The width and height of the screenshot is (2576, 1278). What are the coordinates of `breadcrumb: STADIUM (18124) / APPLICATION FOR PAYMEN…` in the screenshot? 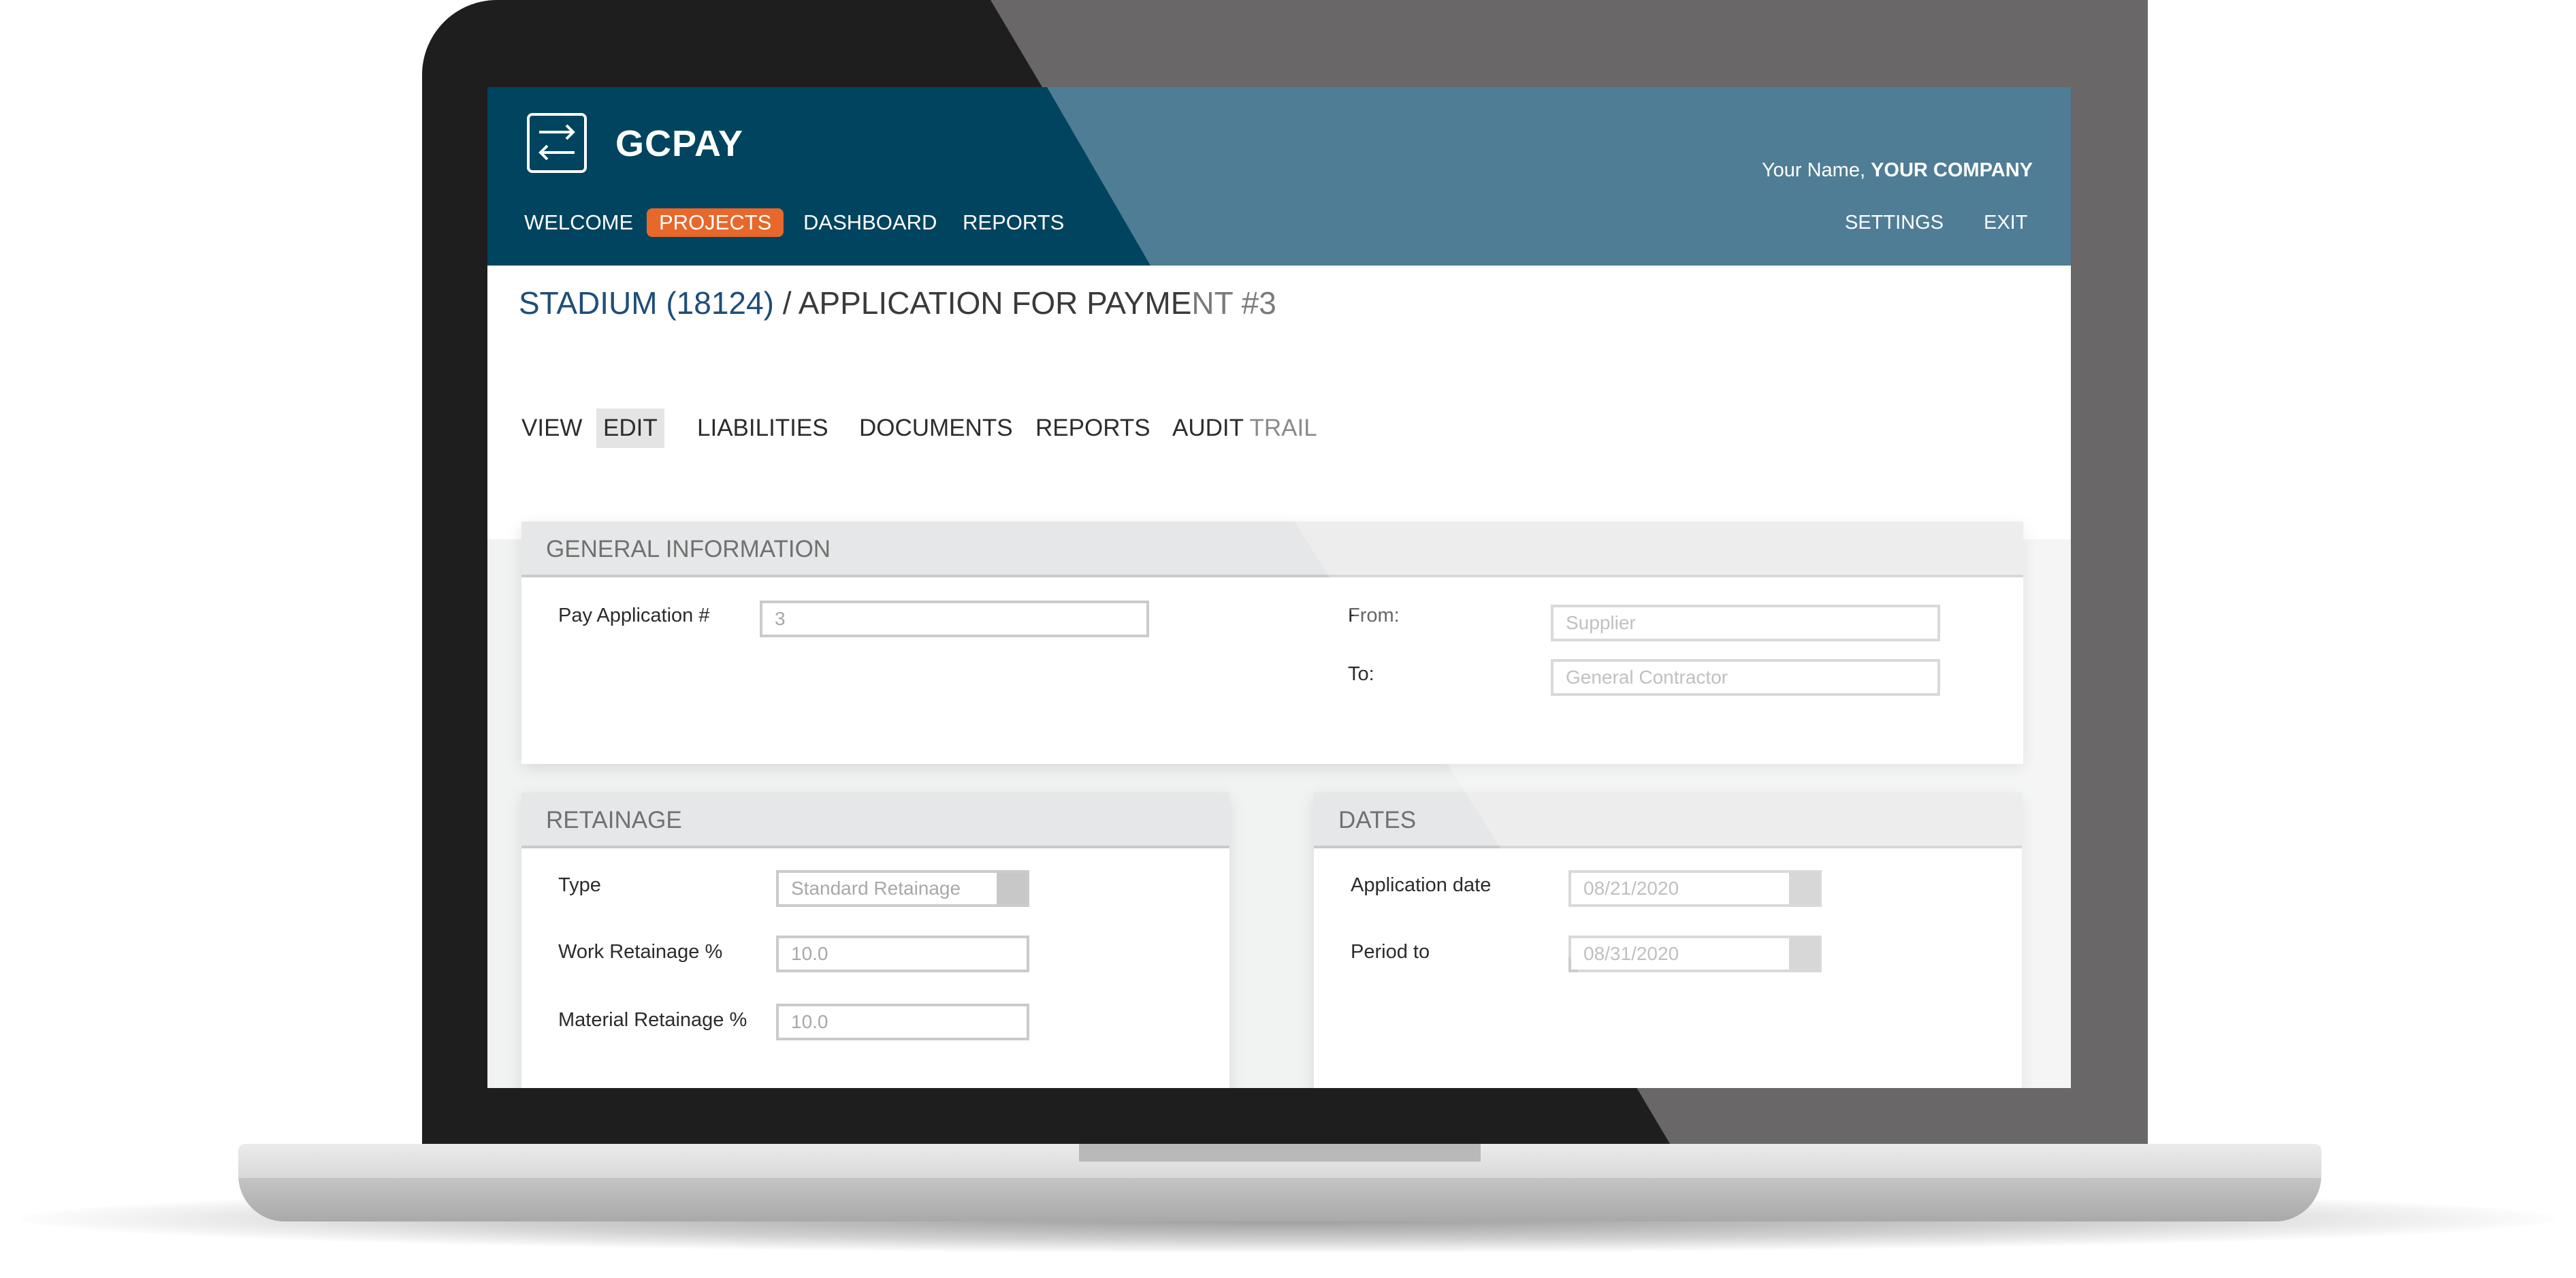 It's located at (897, 303).